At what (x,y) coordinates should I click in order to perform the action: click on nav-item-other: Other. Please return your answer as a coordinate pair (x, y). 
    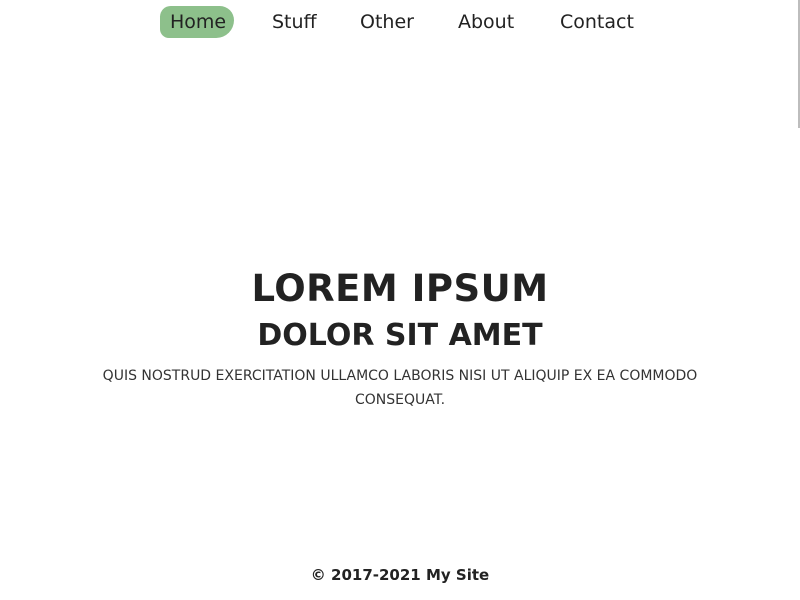
    Looking at the image, I should click on (387, 22).